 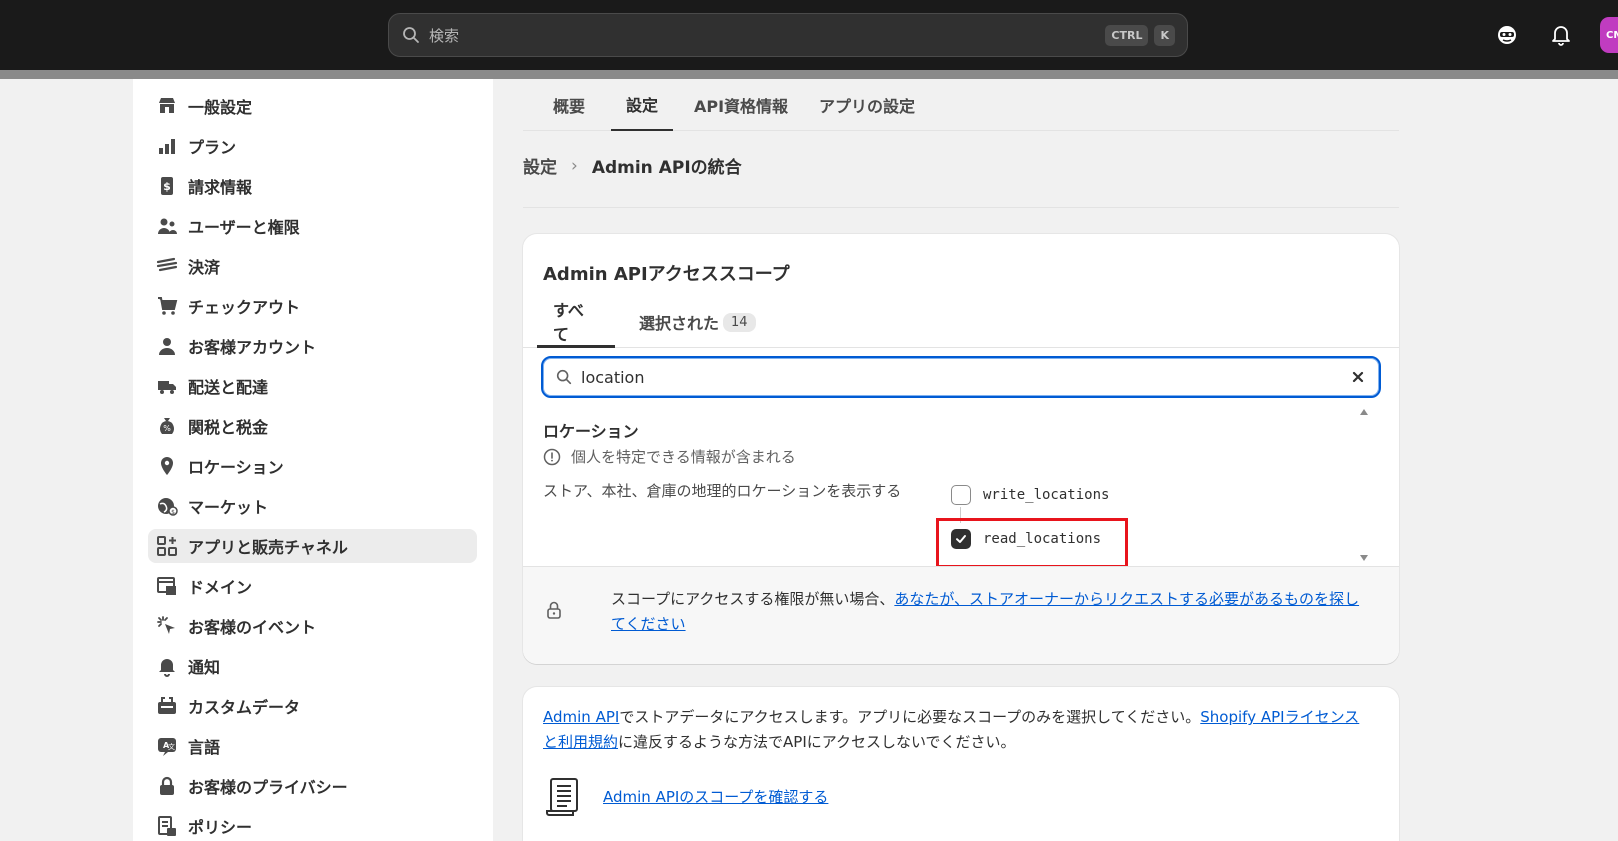 What do you see at coordinates (312, 746) in the screenshot?
I see `sidebar-item-16: A 文言語` at bounding box center [312, 746].